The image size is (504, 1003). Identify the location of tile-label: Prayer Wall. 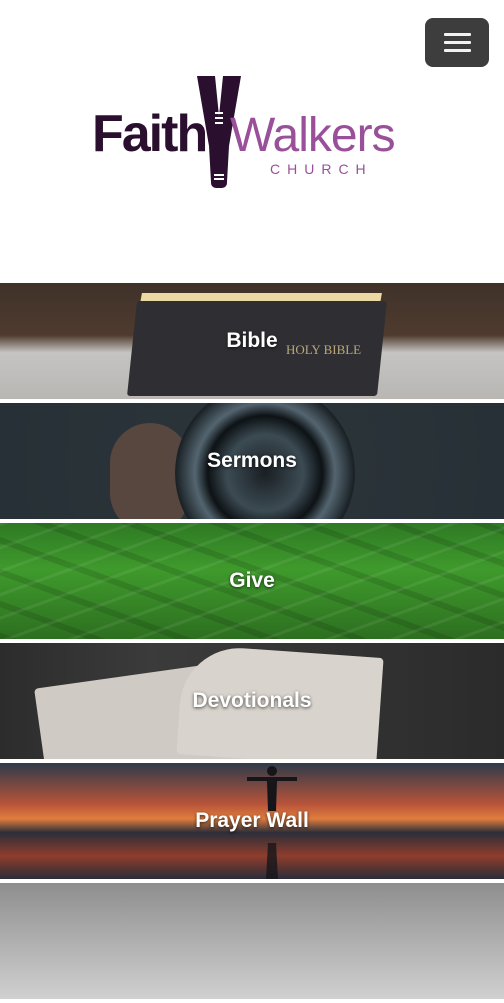
(252, 820).